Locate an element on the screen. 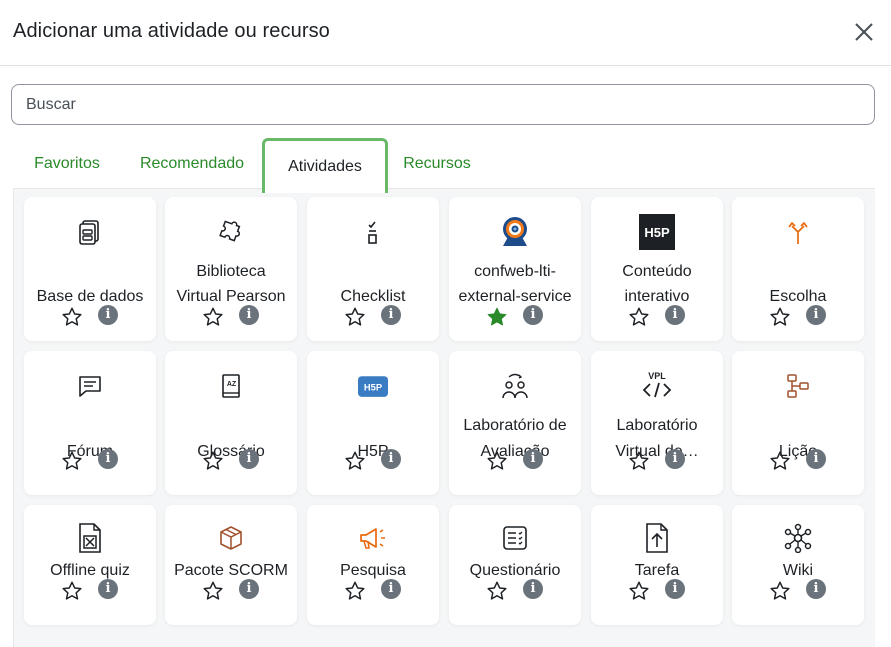 The width and height of the screenshot is (891, 647). choice-icon is located at coordinates (798, 232).